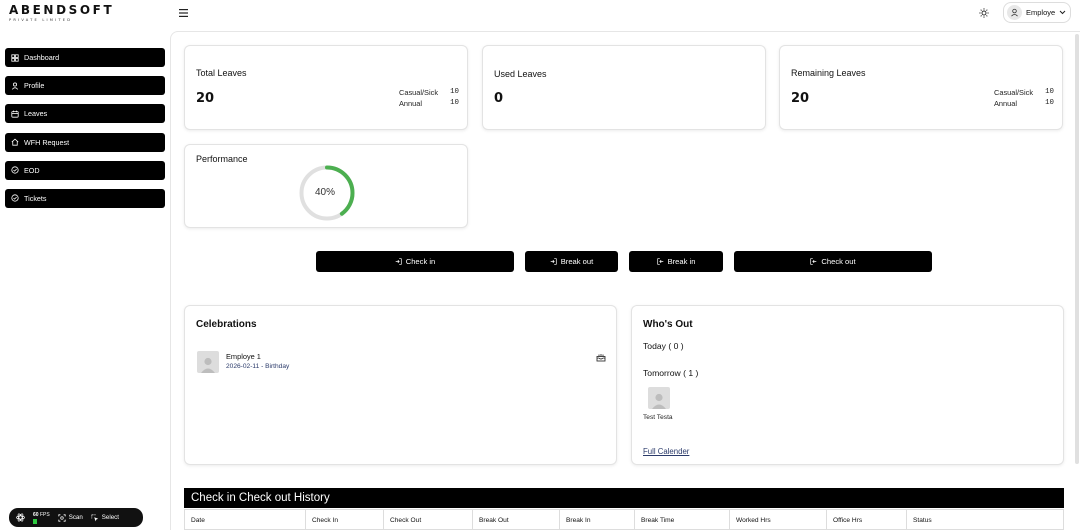  Describe the element at coordinates (85, 198) in the screenshot. I see `sidebar-item-tickets: Tickets` at that location.